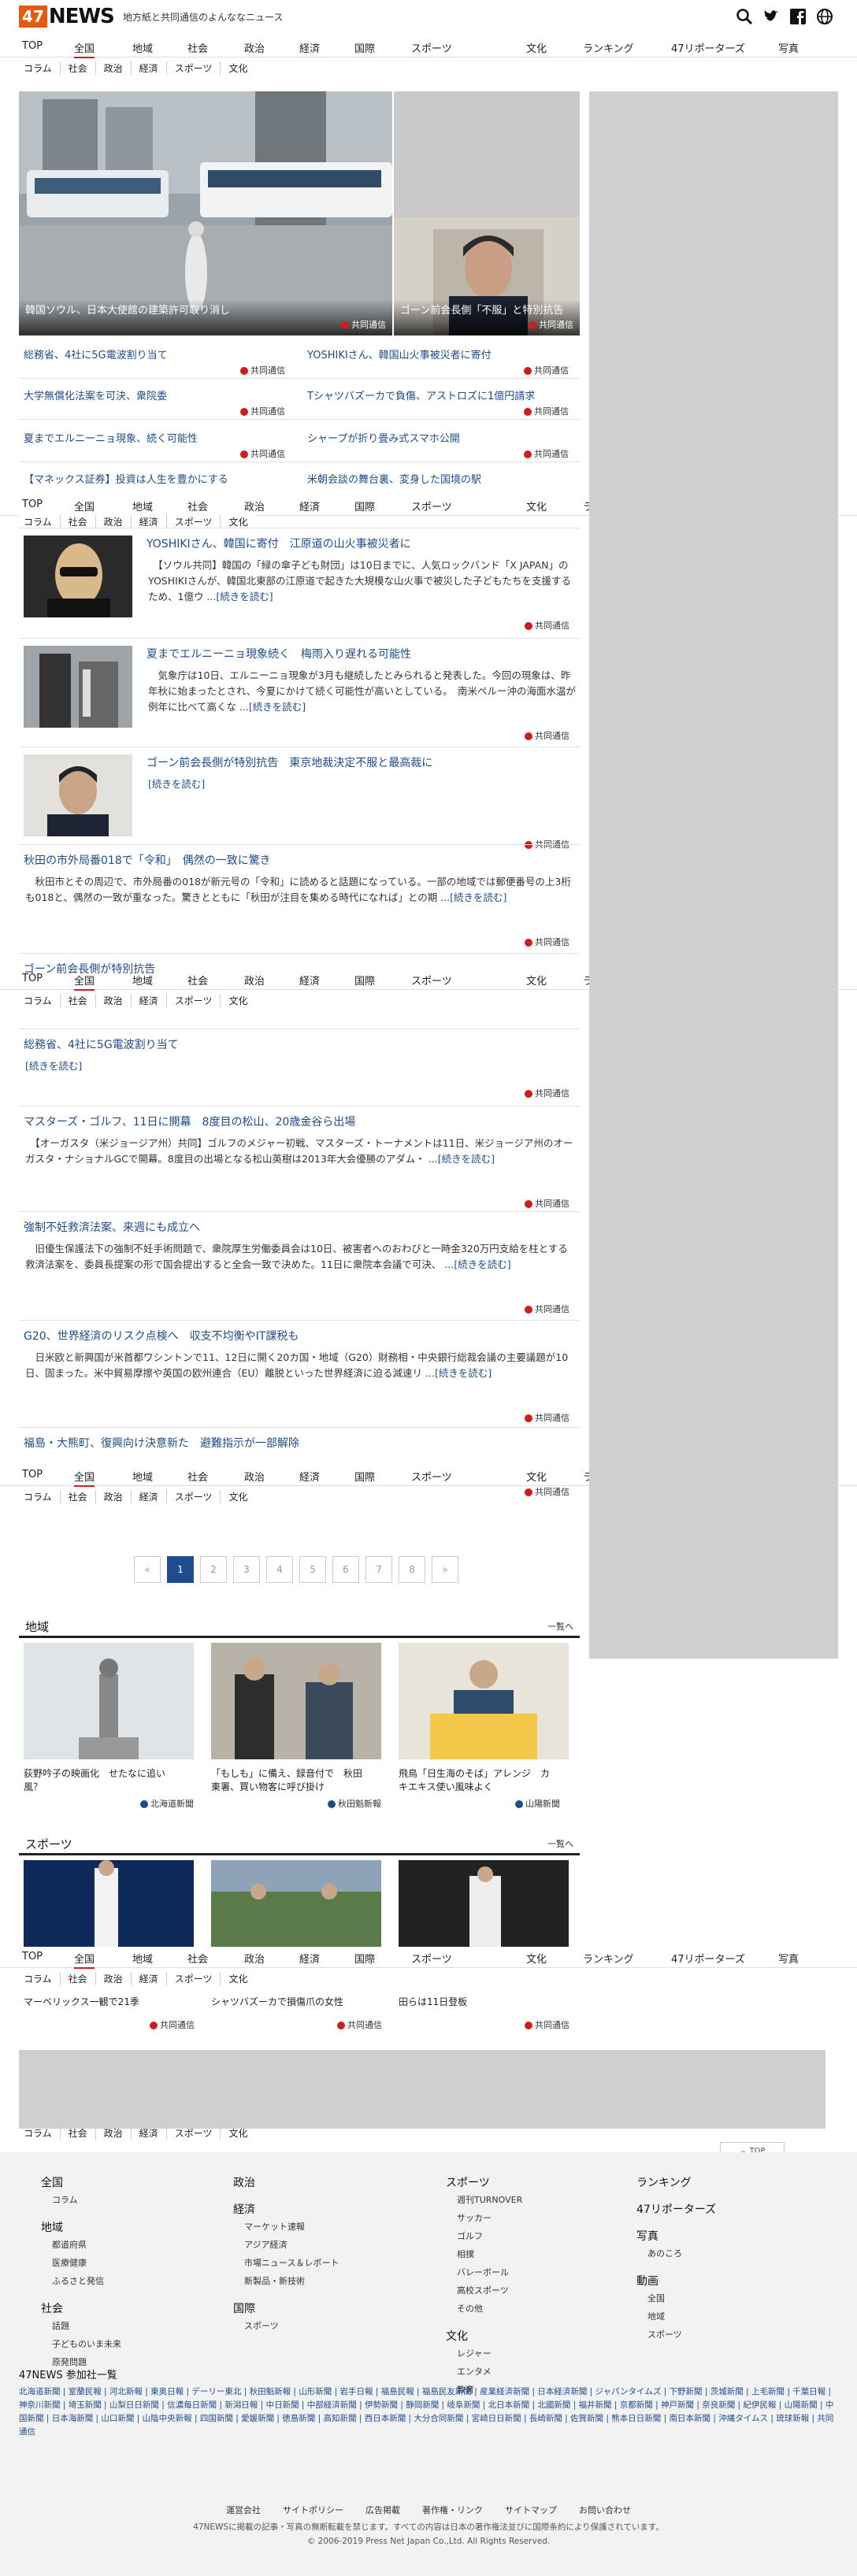  I want to click on footer-category: 地域, so click(52, 2227).